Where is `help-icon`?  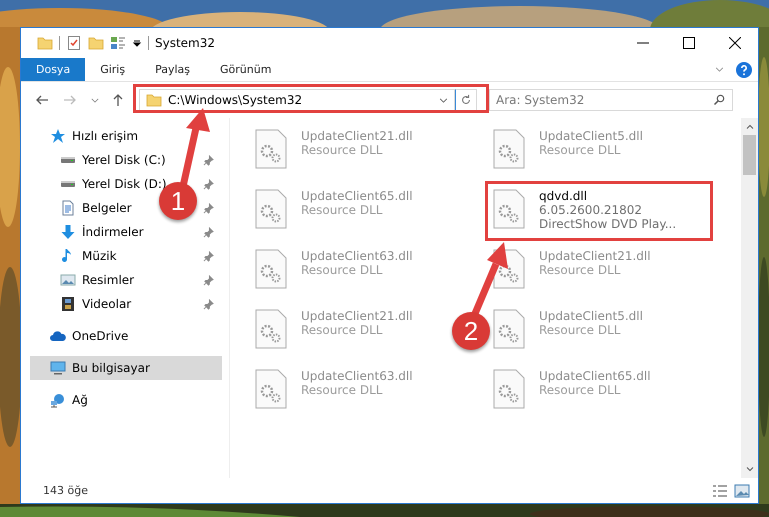
help-icon is located at coordinates (744, 70).